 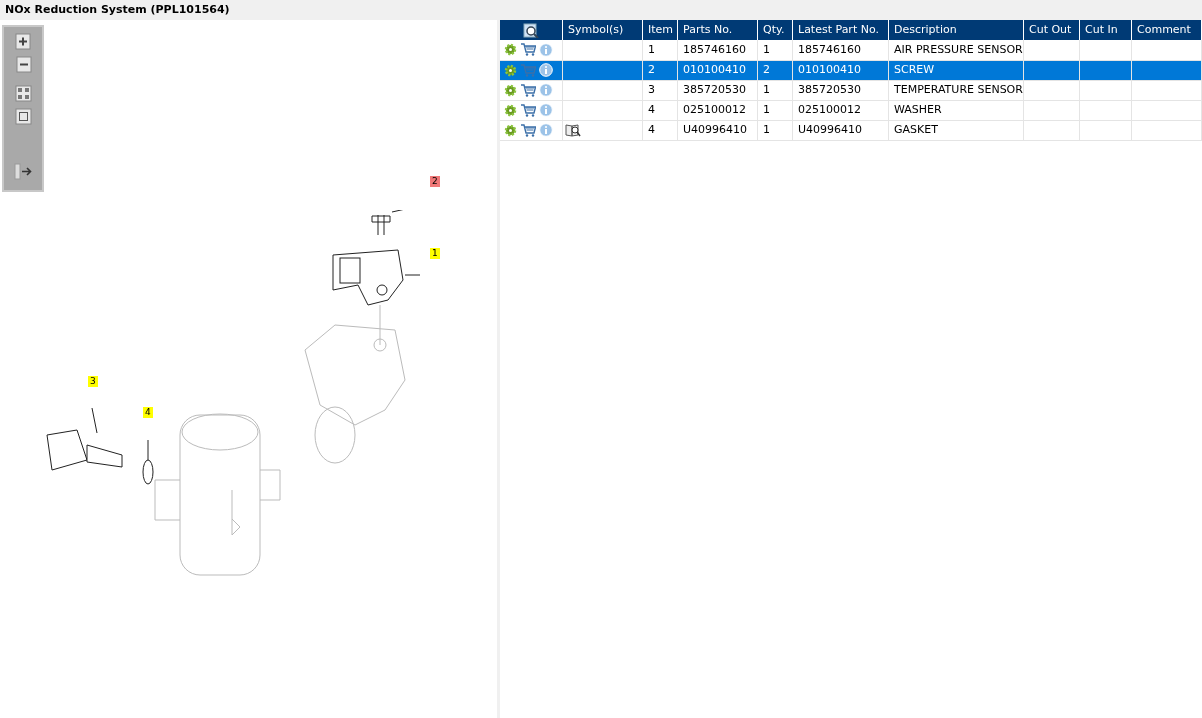 I want to click on table-cell: AIR PRESSURE SENSOR, so click(x=956, y=50).